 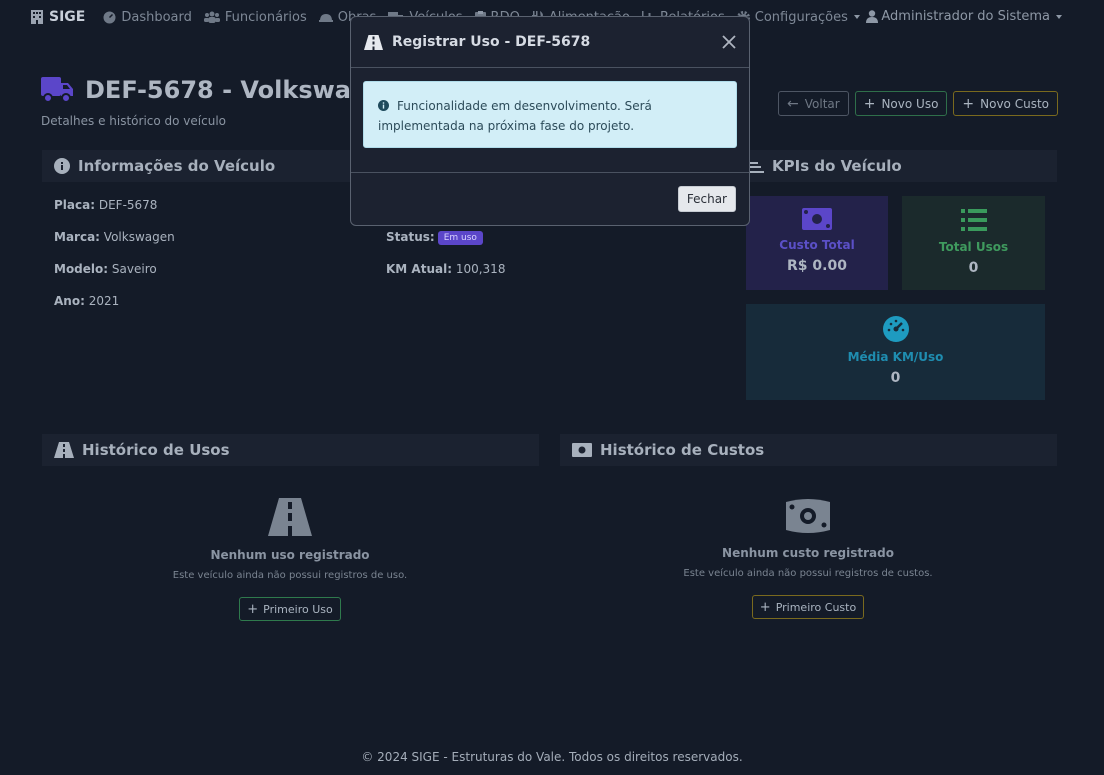 I want to click on status-label: Status:, so click(x=410, y=237).